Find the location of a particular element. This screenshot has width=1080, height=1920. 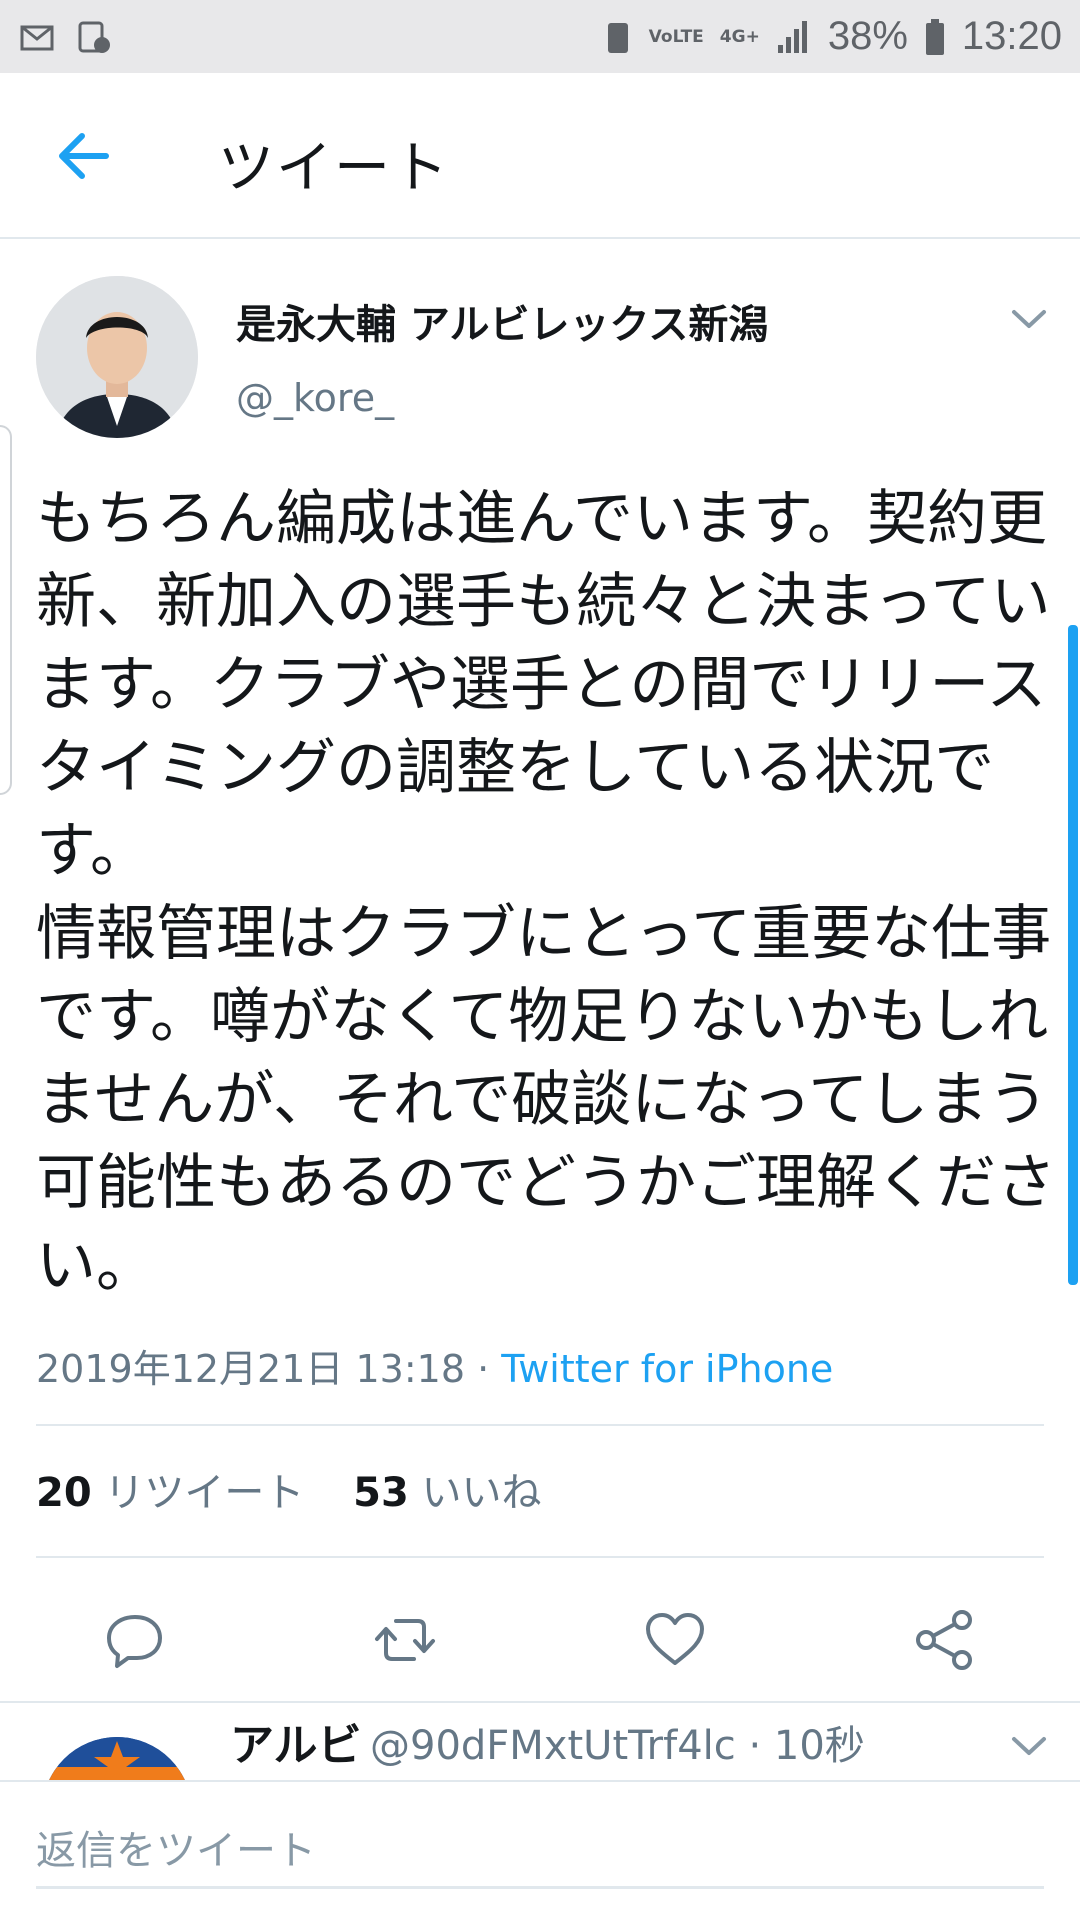

battery-icon is located at coordinates (934, 36).